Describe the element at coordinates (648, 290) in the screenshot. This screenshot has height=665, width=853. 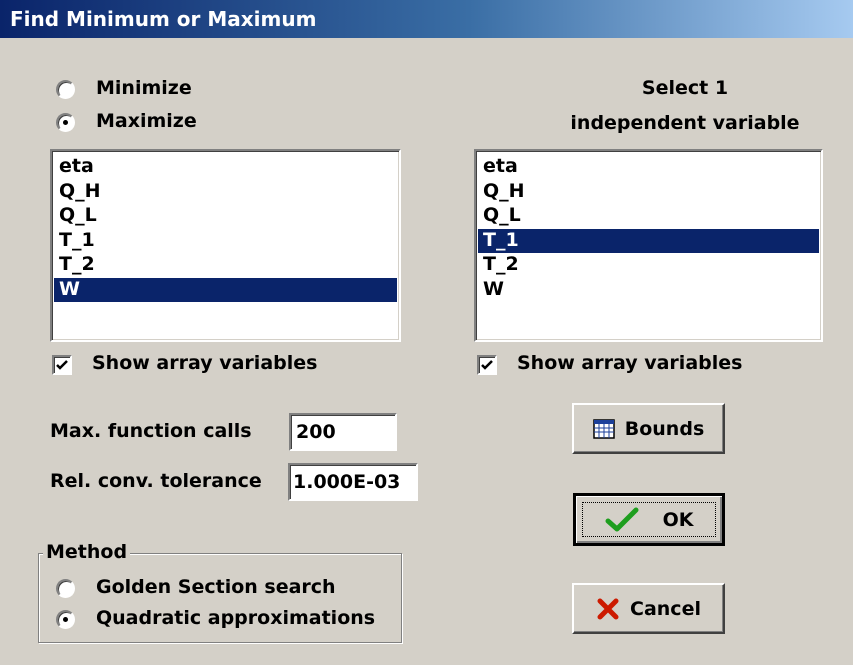
I see `list-item: W` at that location.